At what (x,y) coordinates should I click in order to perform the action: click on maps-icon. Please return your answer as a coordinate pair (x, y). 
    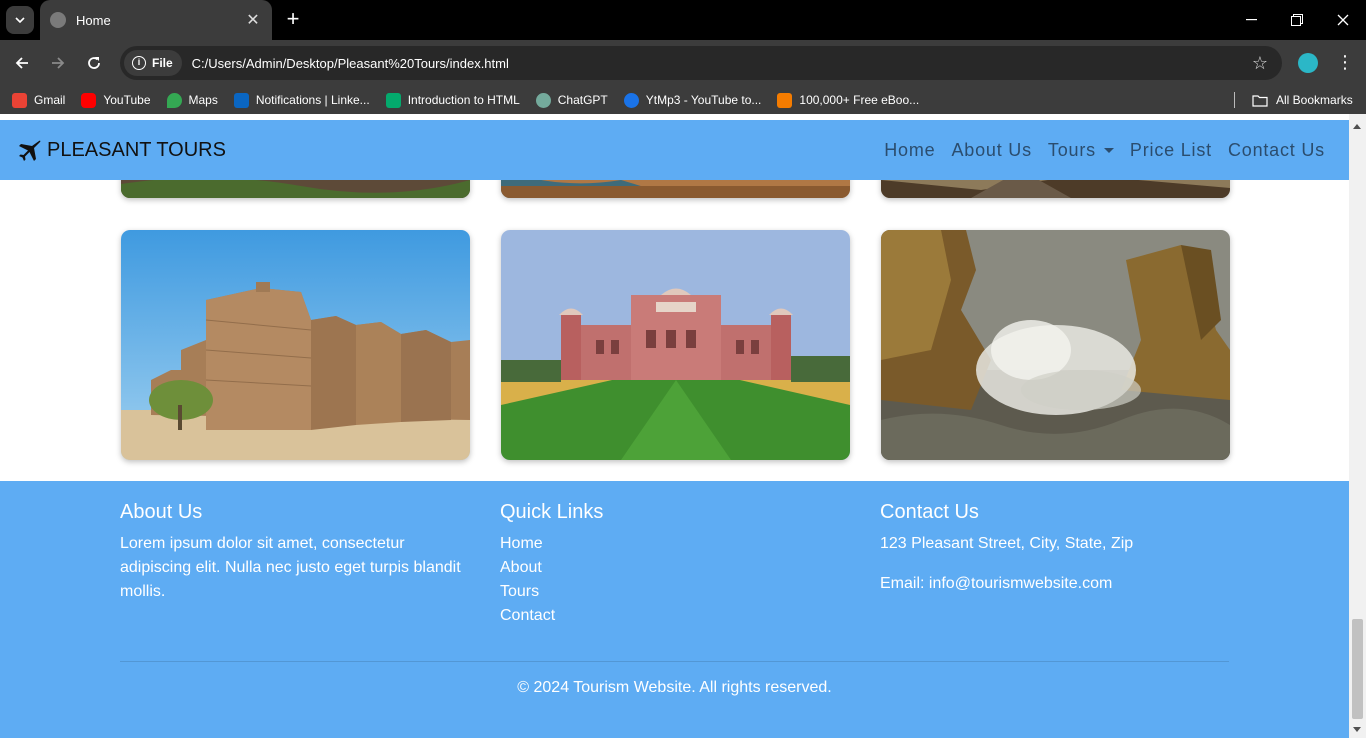
    Looking at the image, I should click on (174, 100).